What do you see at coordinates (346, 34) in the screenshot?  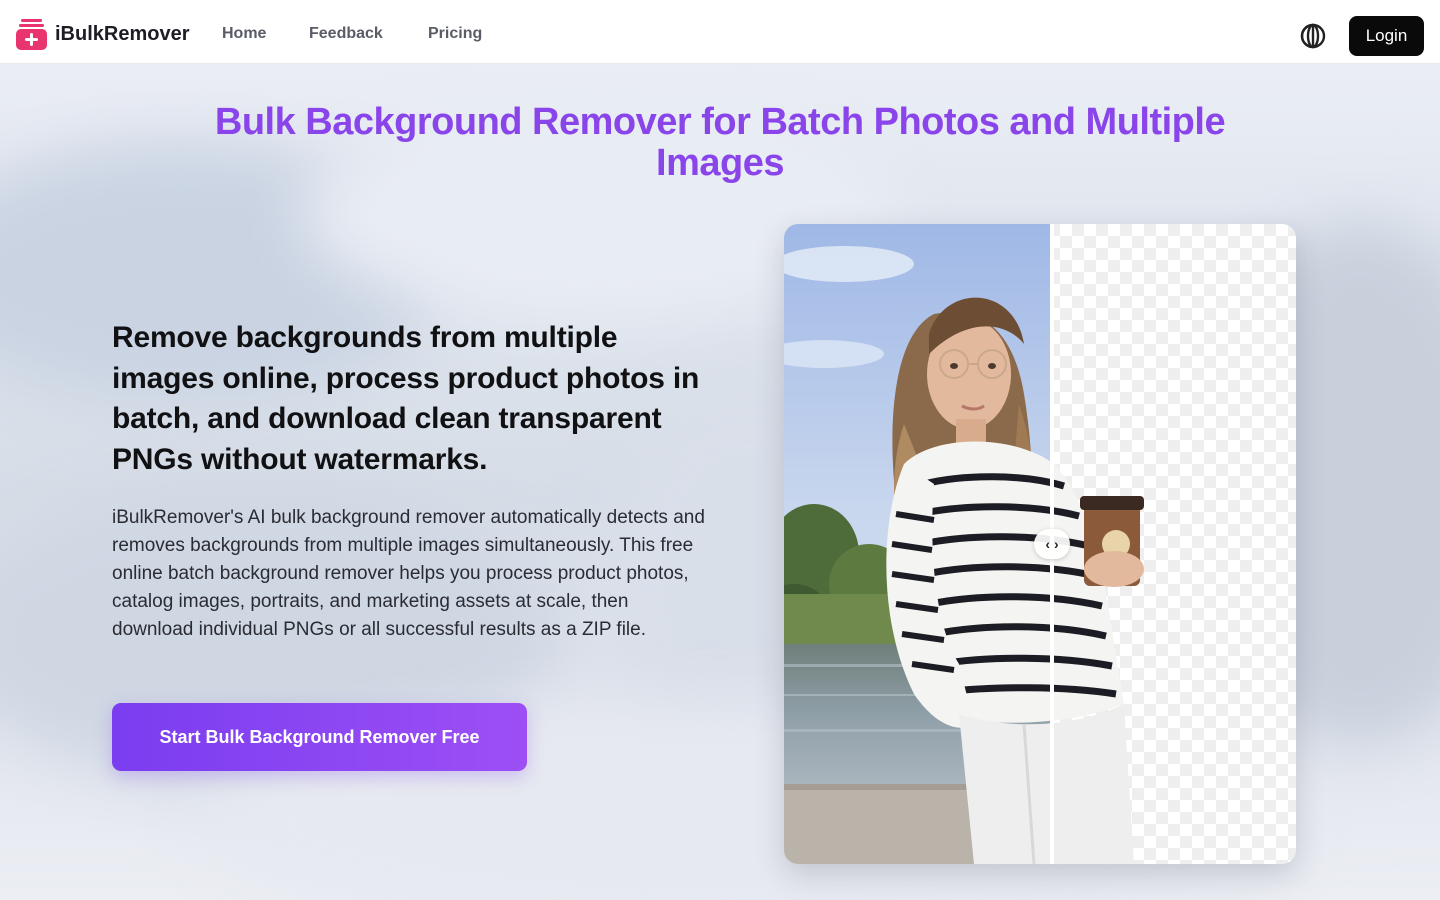 I see `nav-link-feedback: Feedback` at bounding box center [346, 34].